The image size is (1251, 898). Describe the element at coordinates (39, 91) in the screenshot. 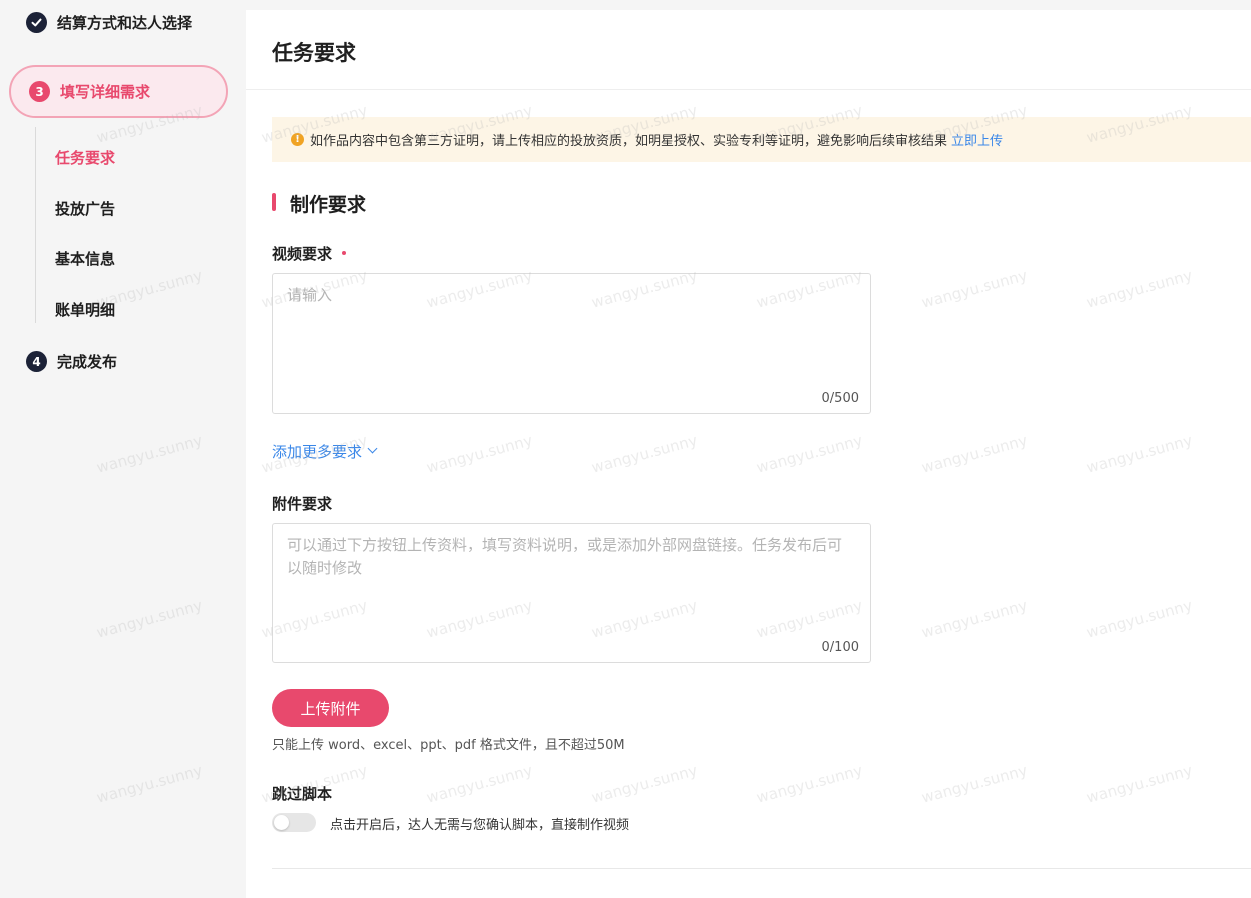

I see `step-number: 3` at that location.